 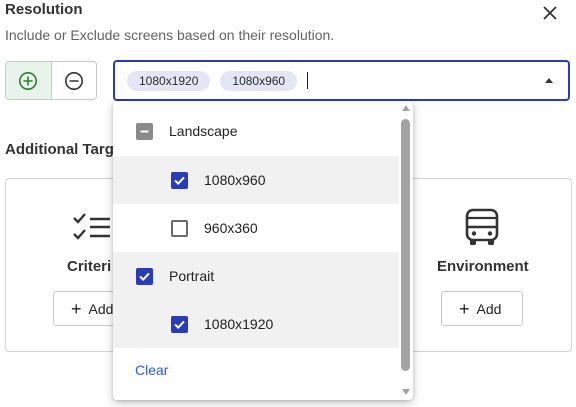 I want to click on option-1080x960: 1080x960, so click(x=256, y=180).